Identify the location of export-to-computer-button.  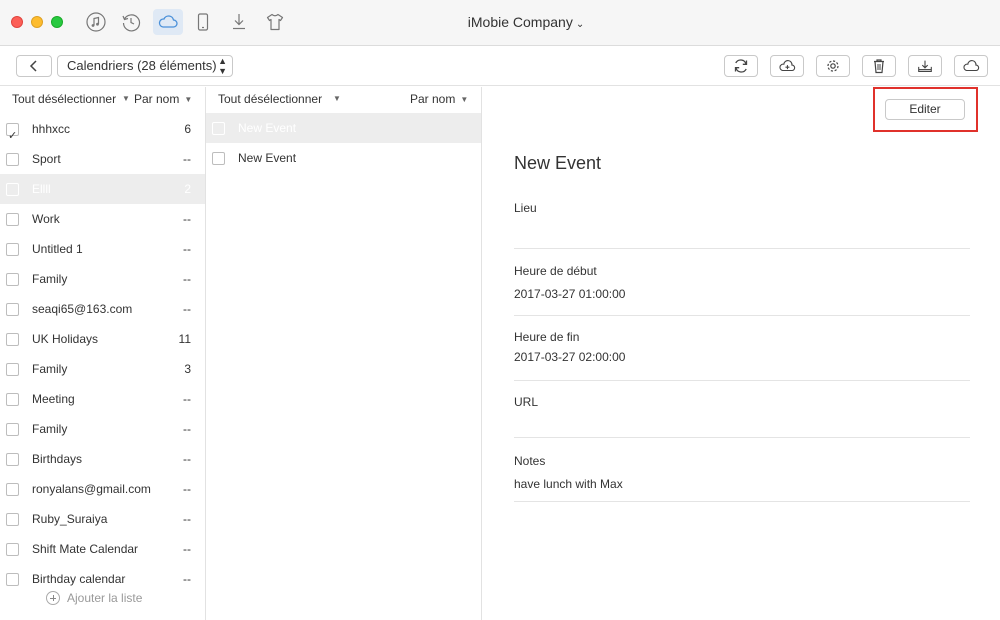
(925, 66).